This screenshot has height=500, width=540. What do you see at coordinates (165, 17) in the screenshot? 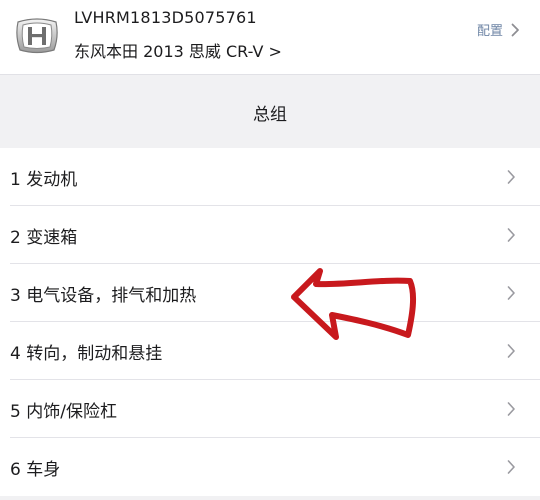
I see `vin-number: LVHRM1813D5075761` at bounding box center [165, 17].